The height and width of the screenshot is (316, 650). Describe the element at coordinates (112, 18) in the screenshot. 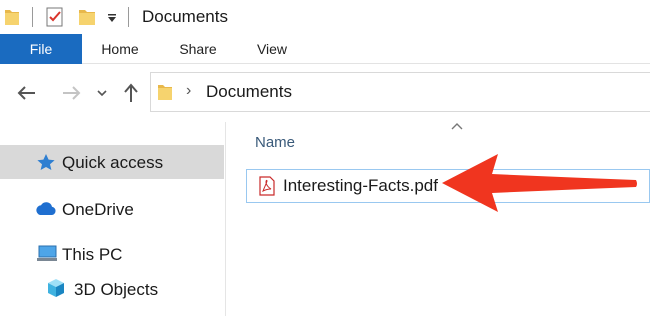

I see `customize-dropdown-icon` at that location.